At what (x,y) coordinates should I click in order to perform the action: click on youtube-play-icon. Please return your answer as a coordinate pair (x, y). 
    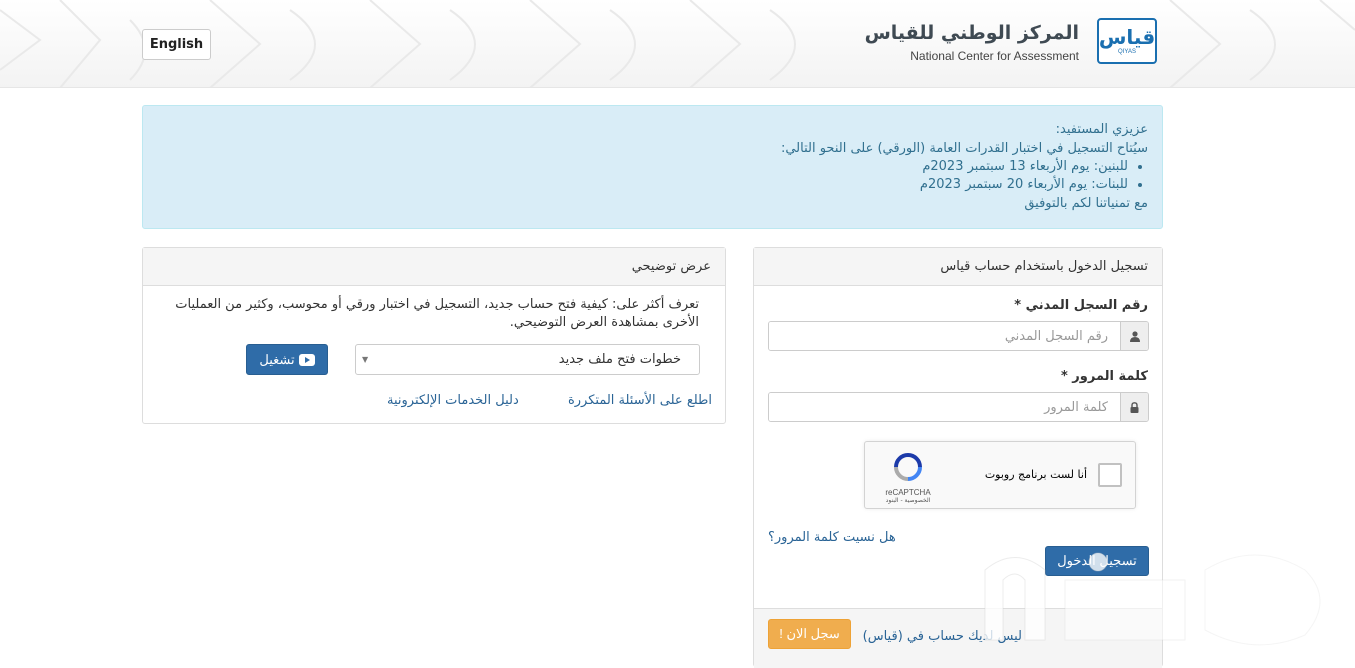
    Looking at the image, I should click on (306, 359).